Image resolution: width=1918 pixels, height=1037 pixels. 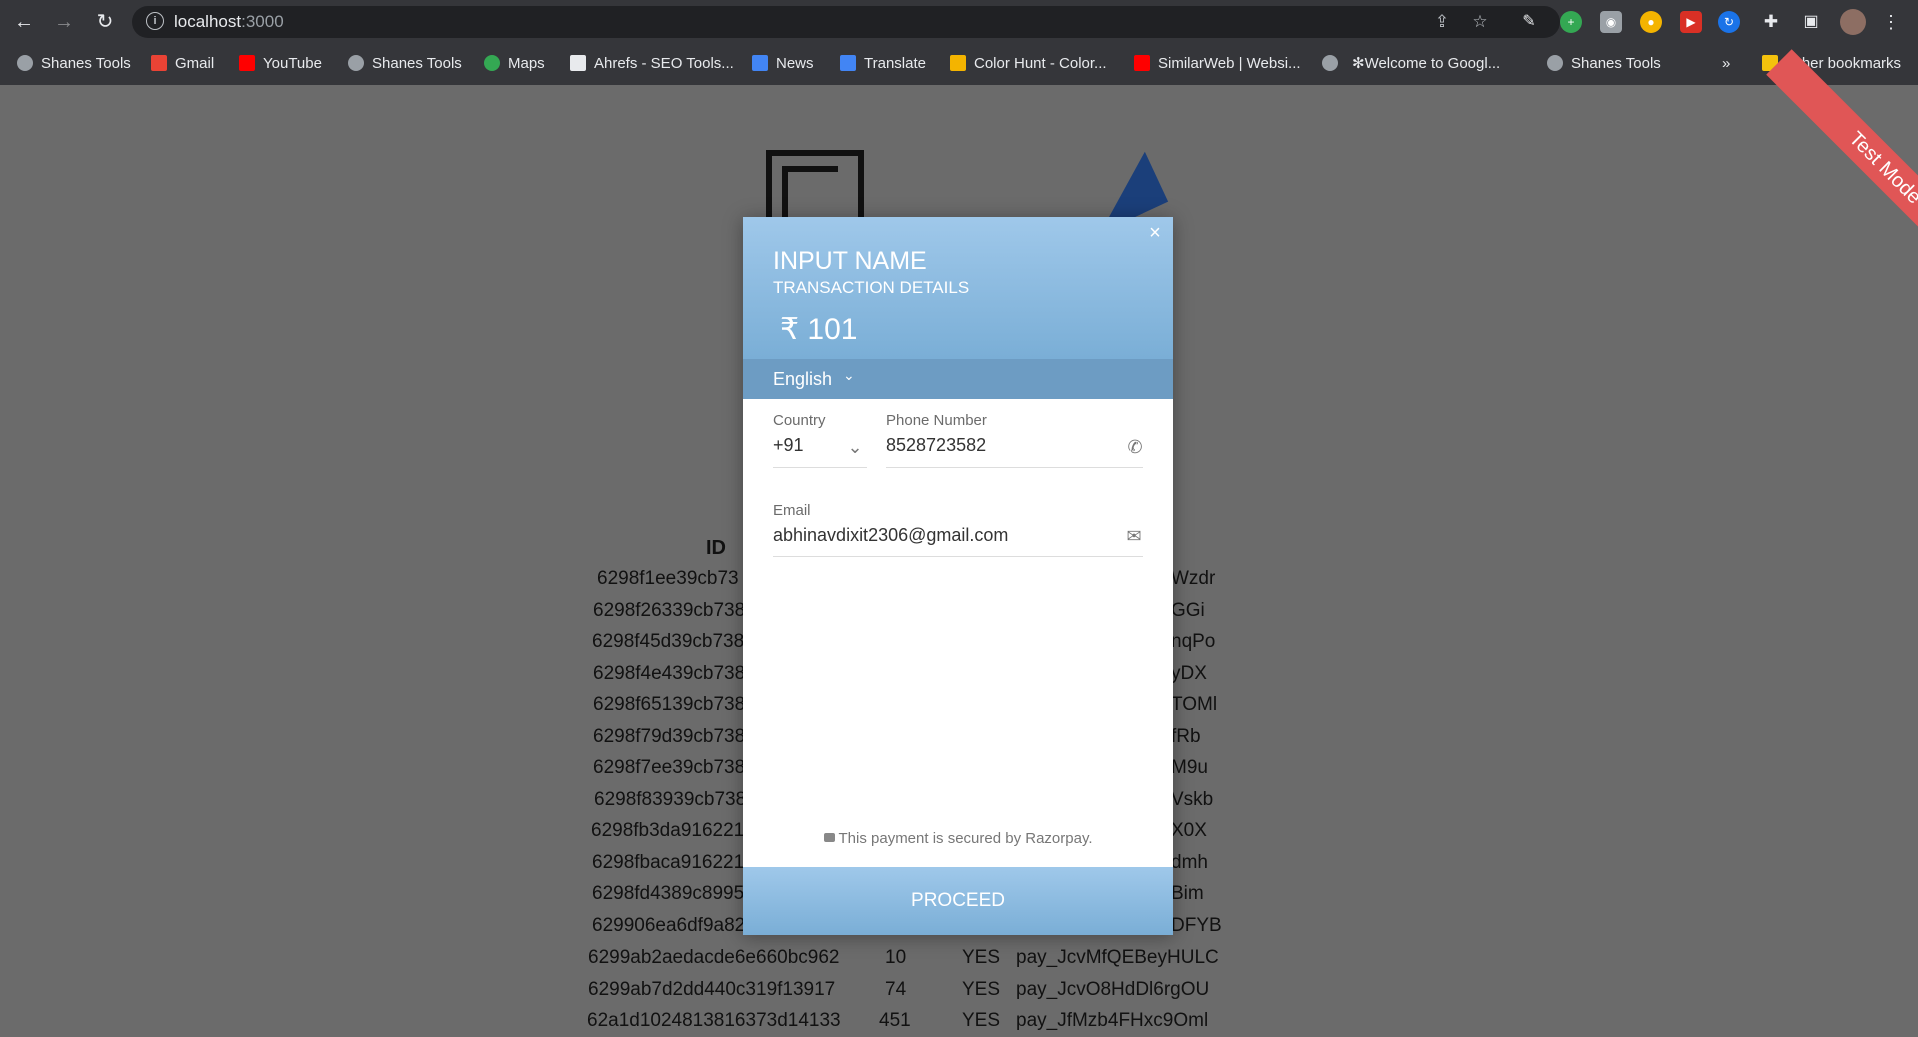 What do you see at coordinates (1196, 925) in the screenshot?
I see `table-cell: DFYB` at bounding box center [1196, 925].